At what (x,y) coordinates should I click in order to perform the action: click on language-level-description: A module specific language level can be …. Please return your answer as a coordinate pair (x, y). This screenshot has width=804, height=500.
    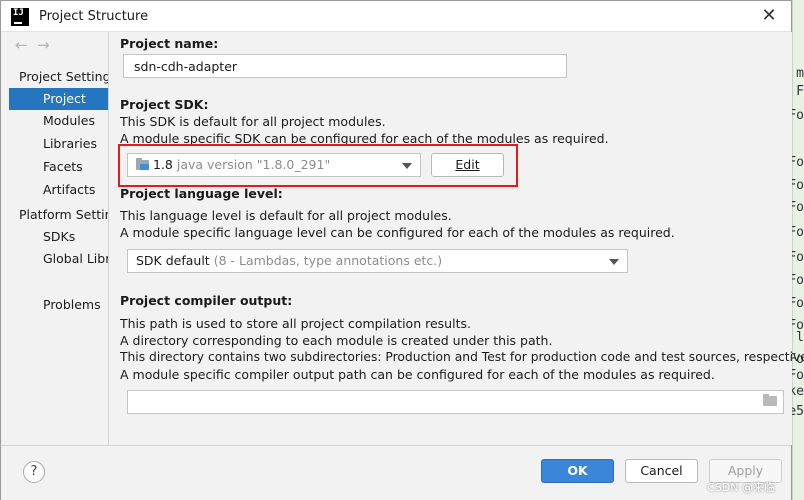
    Looking at the image, I should click on (397, 232).